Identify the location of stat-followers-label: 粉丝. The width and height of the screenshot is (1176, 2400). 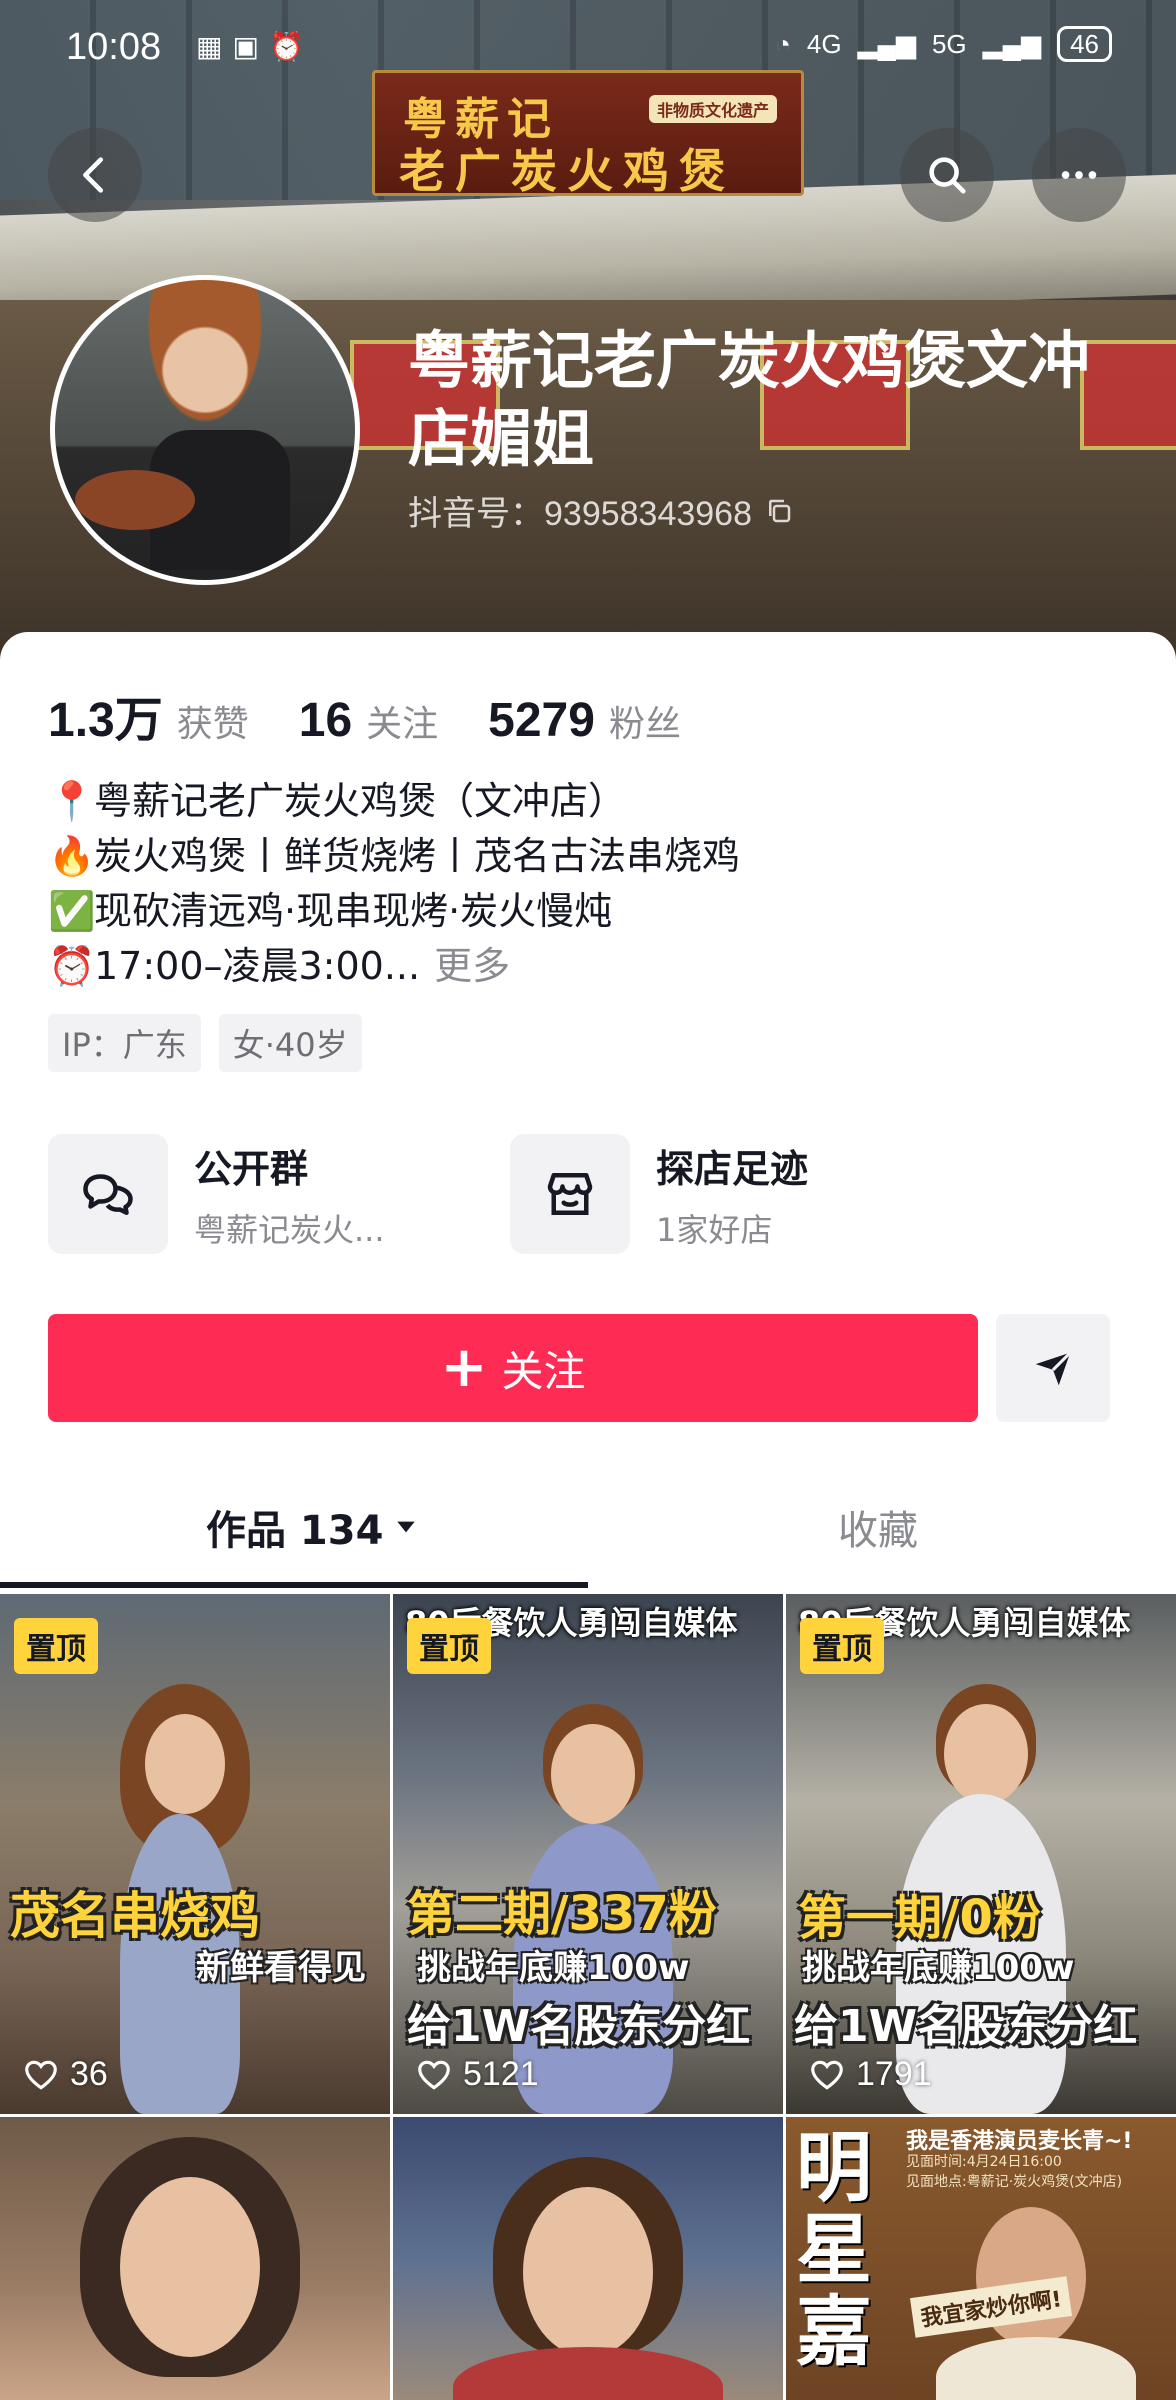
(645, 721).